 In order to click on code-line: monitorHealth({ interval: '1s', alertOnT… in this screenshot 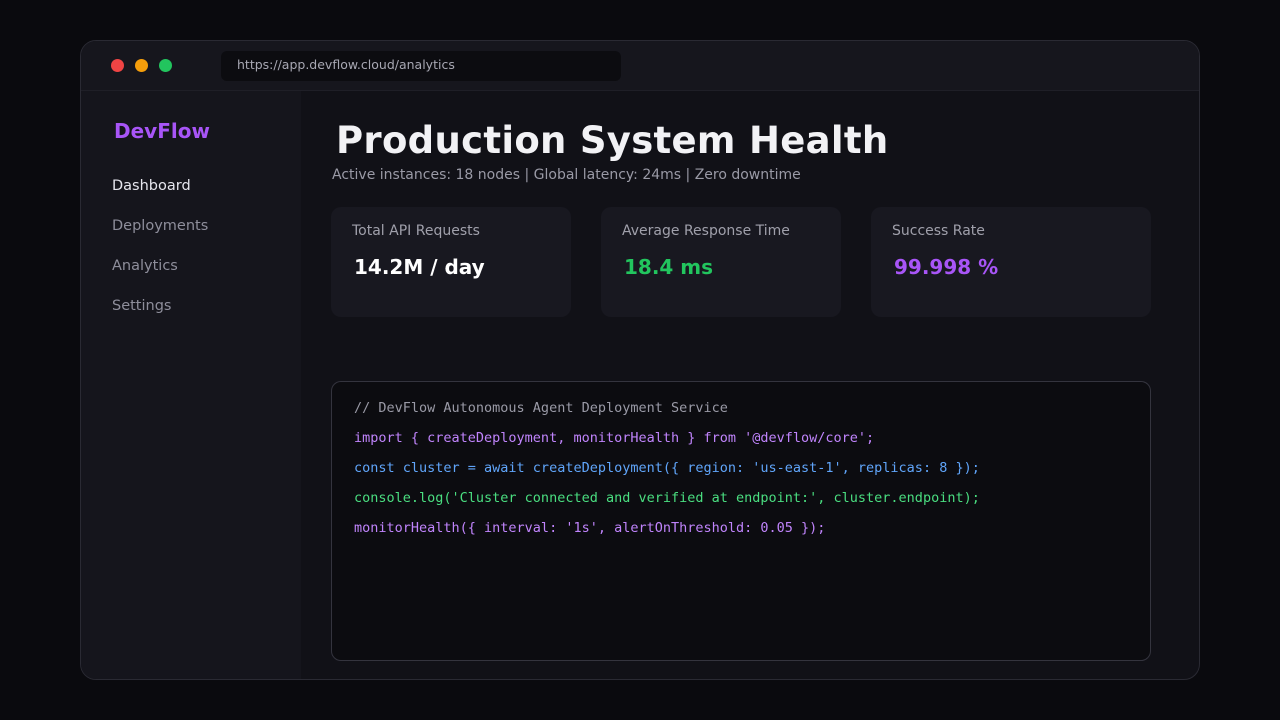, I will do `click(590, 528)`.